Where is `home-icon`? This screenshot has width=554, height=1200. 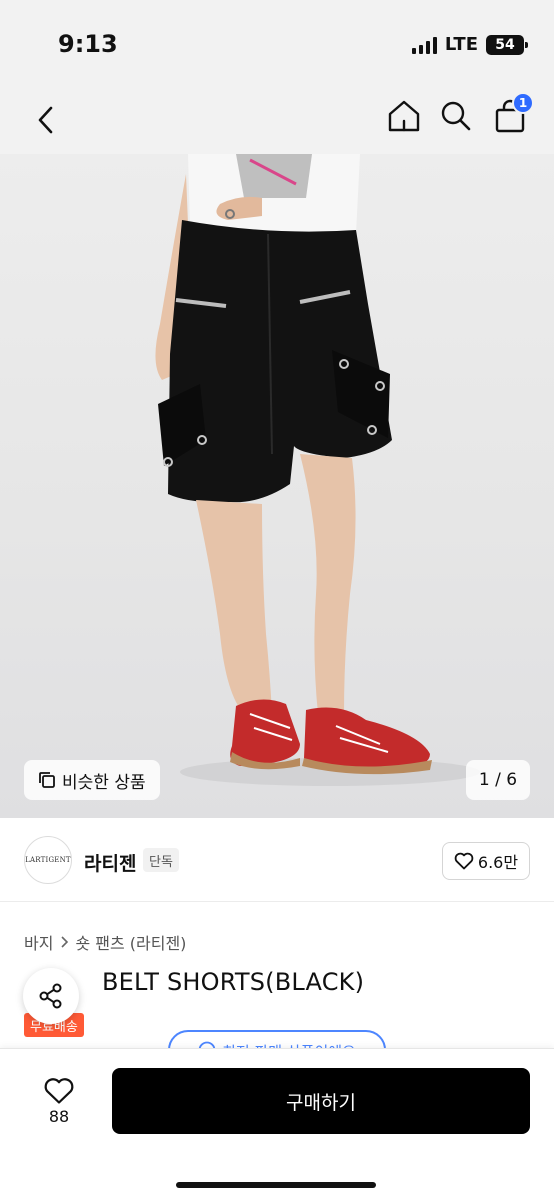
home-icon is located at coordinates (404, 116).